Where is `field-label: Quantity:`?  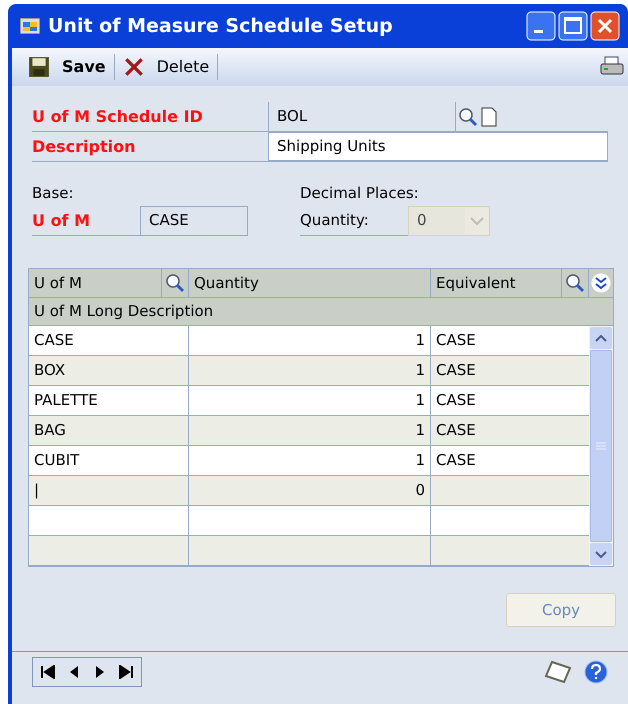 field-label: Quantity: is located at coordinates (335, 221).